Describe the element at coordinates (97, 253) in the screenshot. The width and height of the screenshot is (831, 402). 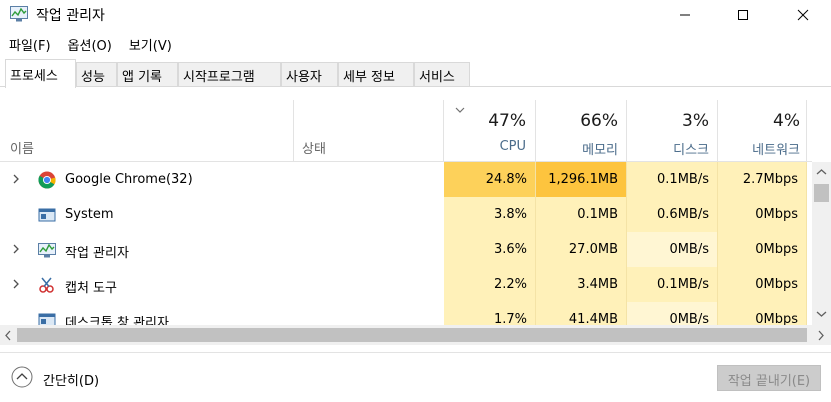
I see `process-name: 작업 관리자` at that location.